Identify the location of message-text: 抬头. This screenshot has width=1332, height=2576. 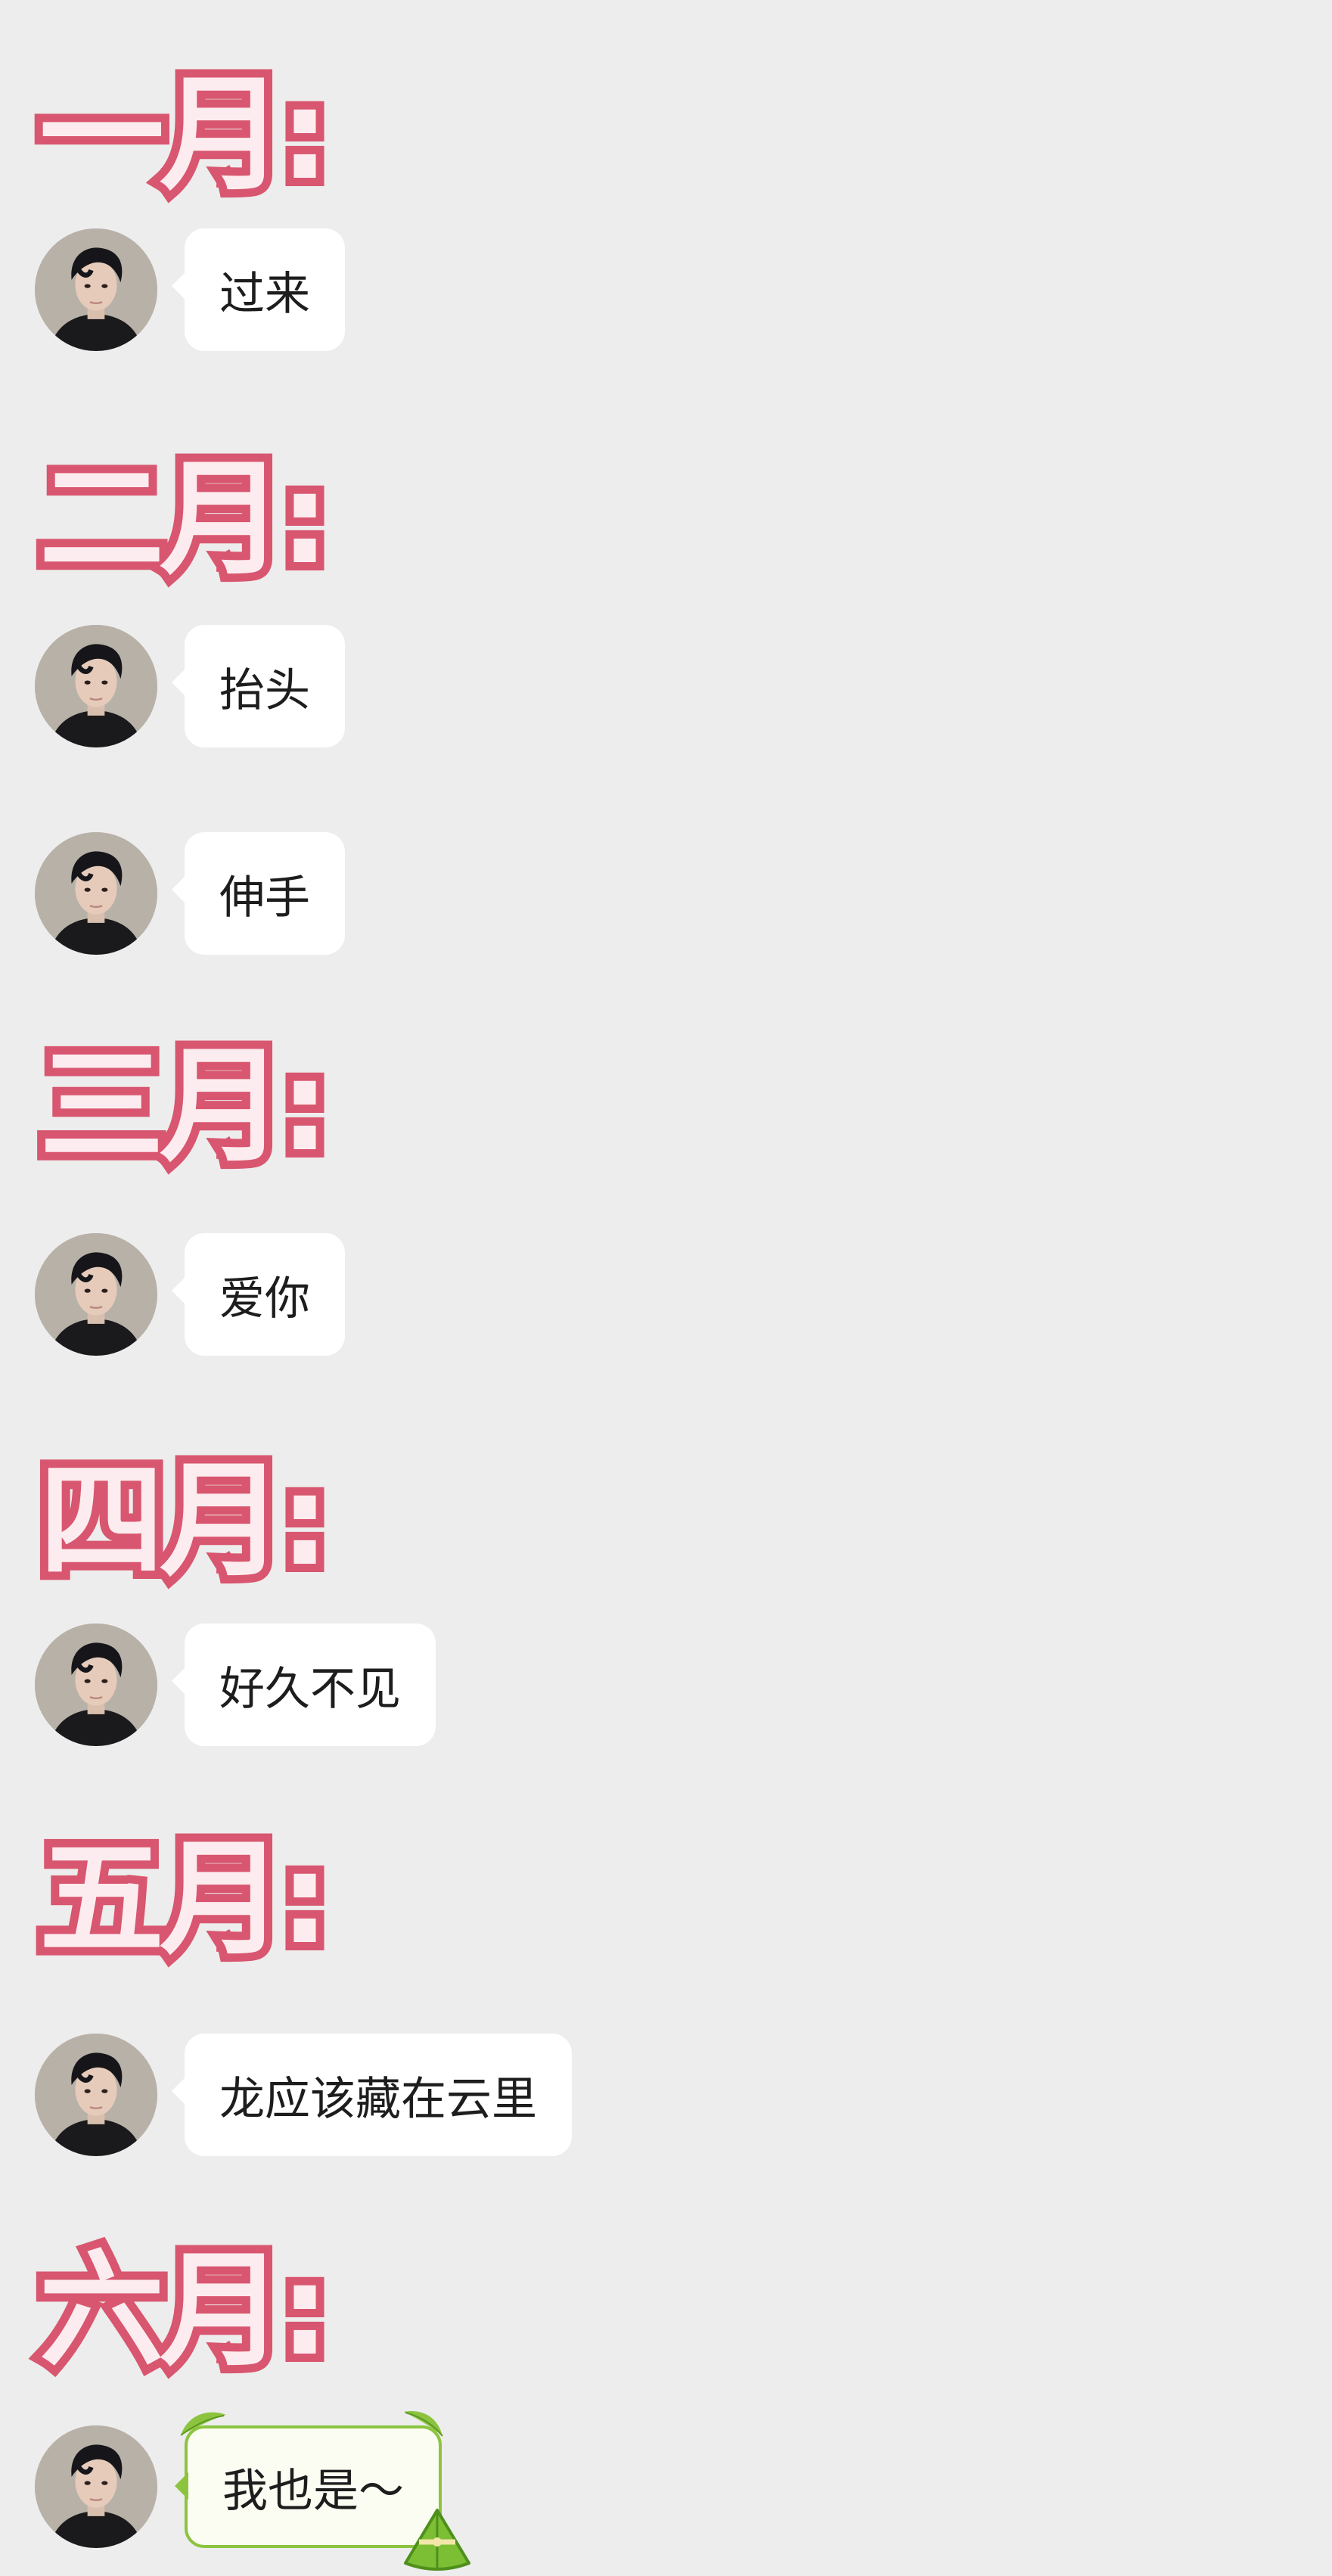
(264, 690).